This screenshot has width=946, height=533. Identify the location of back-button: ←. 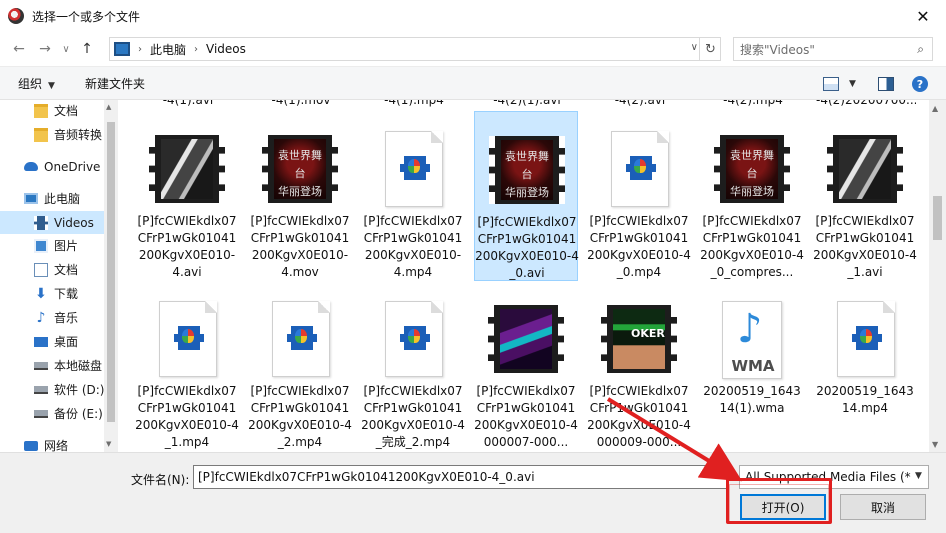
(19, 49).